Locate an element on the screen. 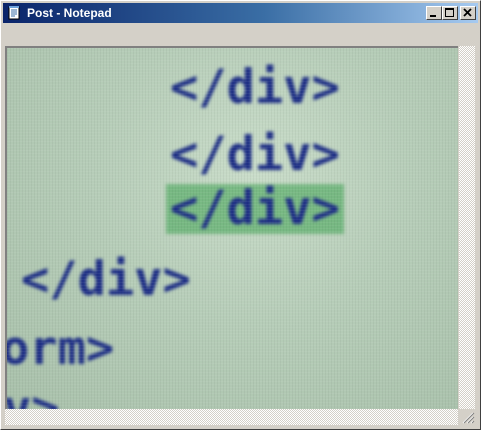 Image resolution: width=481 pixels, height=430 pixels. code-line-highlighted: </div> is located at coordinates (255, 209).